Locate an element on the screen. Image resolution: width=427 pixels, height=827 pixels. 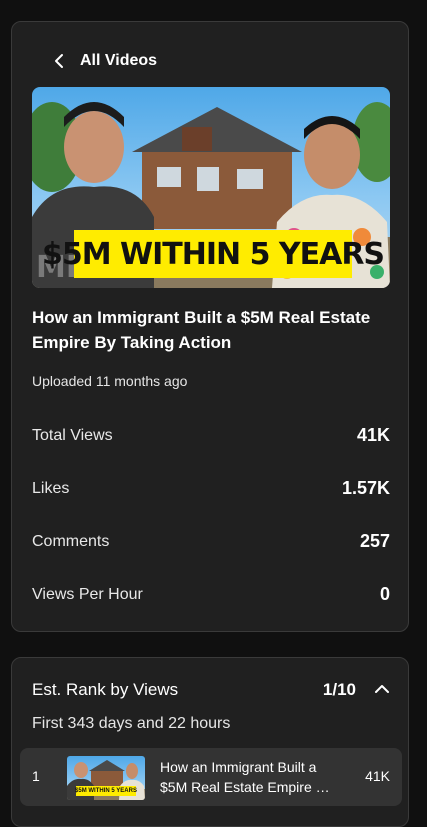
rank-title: Est. Rank by Views is located at coordinates (105, 689).